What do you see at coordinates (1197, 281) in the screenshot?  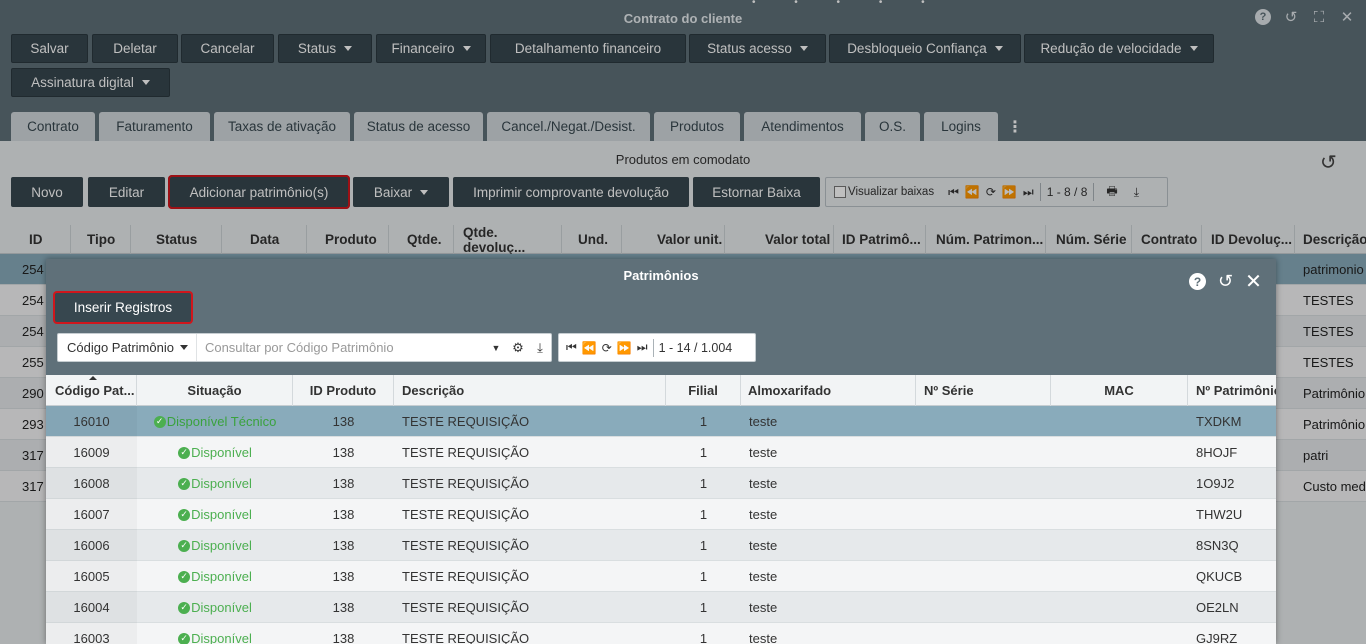 I see `help-icon: ?` at bounding box center [1197, 281].